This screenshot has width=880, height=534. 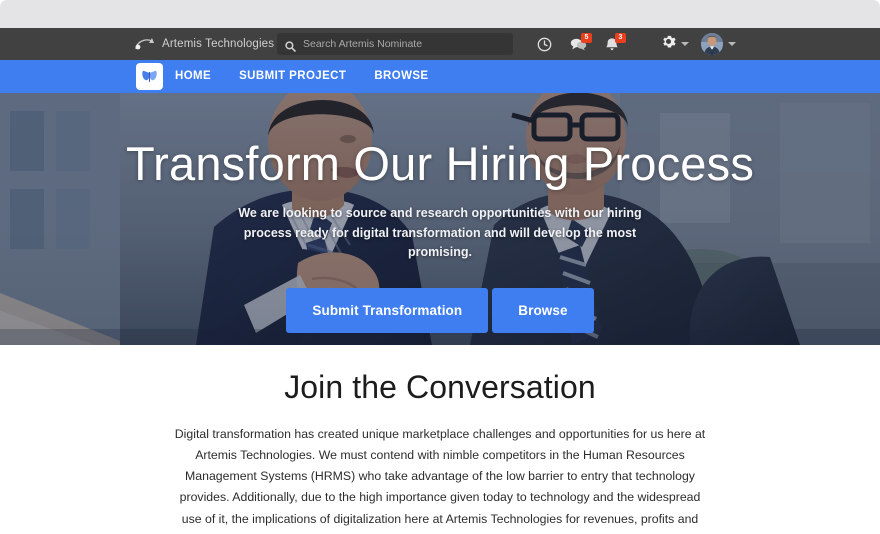 I want to click on chat-badge: 5, so click(x=586, y=38).